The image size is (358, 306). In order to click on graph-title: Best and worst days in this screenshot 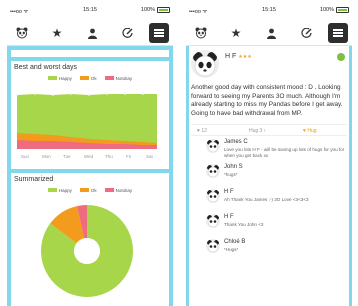, I will do `click(46, 67)`.